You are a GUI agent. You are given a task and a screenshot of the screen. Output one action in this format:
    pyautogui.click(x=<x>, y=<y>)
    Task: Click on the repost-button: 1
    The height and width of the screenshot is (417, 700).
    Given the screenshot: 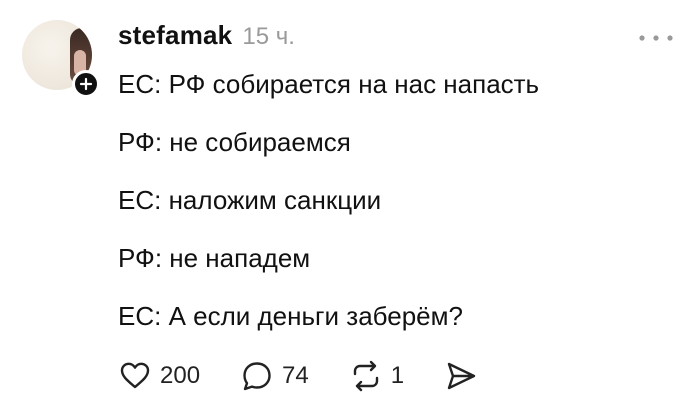 What is the action you would take?
    pyautogui.click(x=376, y=376)
    